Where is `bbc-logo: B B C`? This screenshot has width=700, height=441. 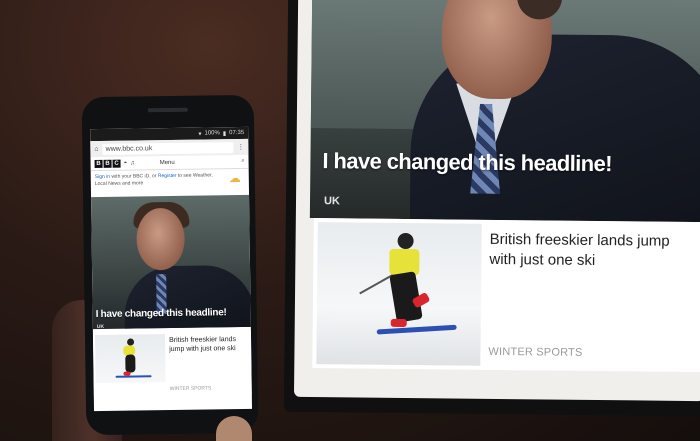 bbc-logo: B B C is located at coordinates (107, 163).